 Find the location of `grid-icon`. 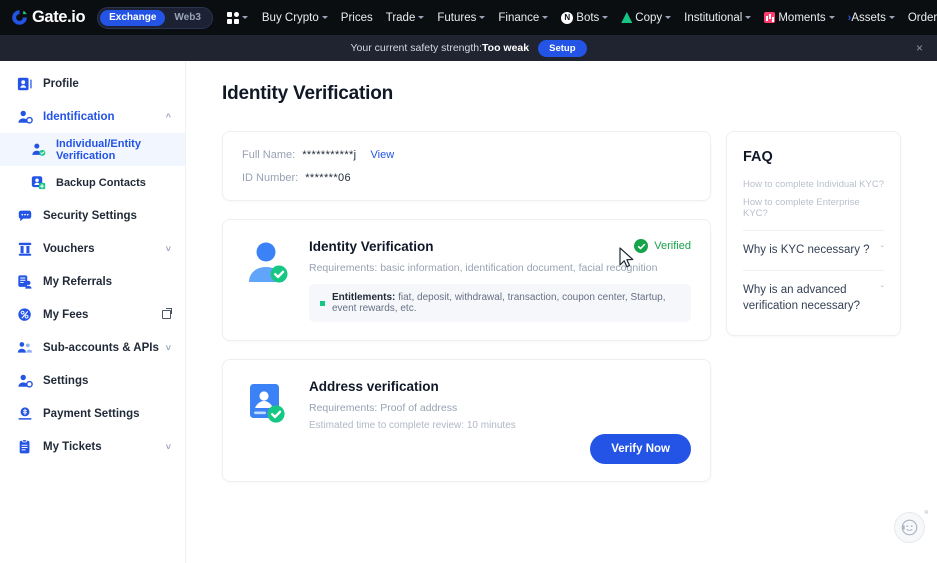

grid-icon is located at coordinates (232, 17).